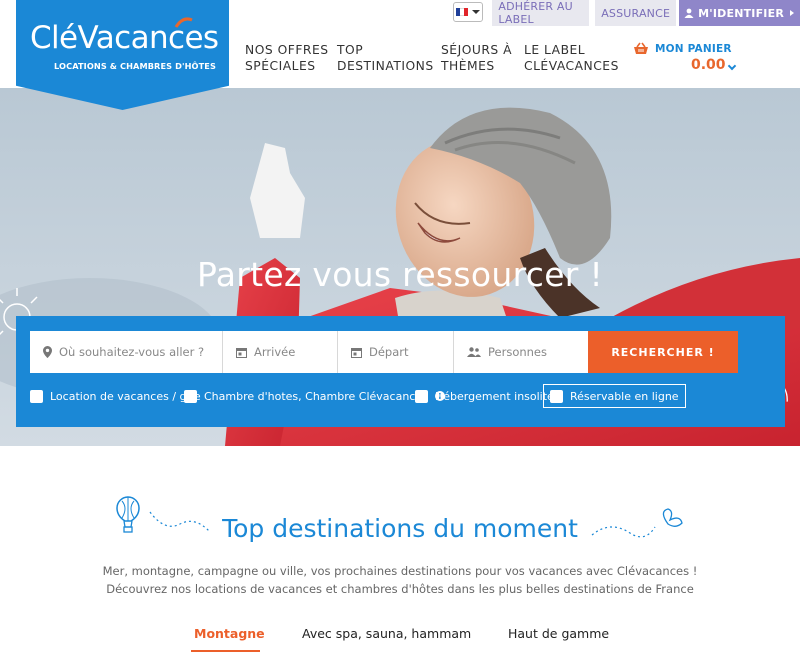 This screenshot has width=800, height=657. Describe the element at coordinates (229, 633) in the screenshot. I see `tab-montagne: Montagne` at that location.